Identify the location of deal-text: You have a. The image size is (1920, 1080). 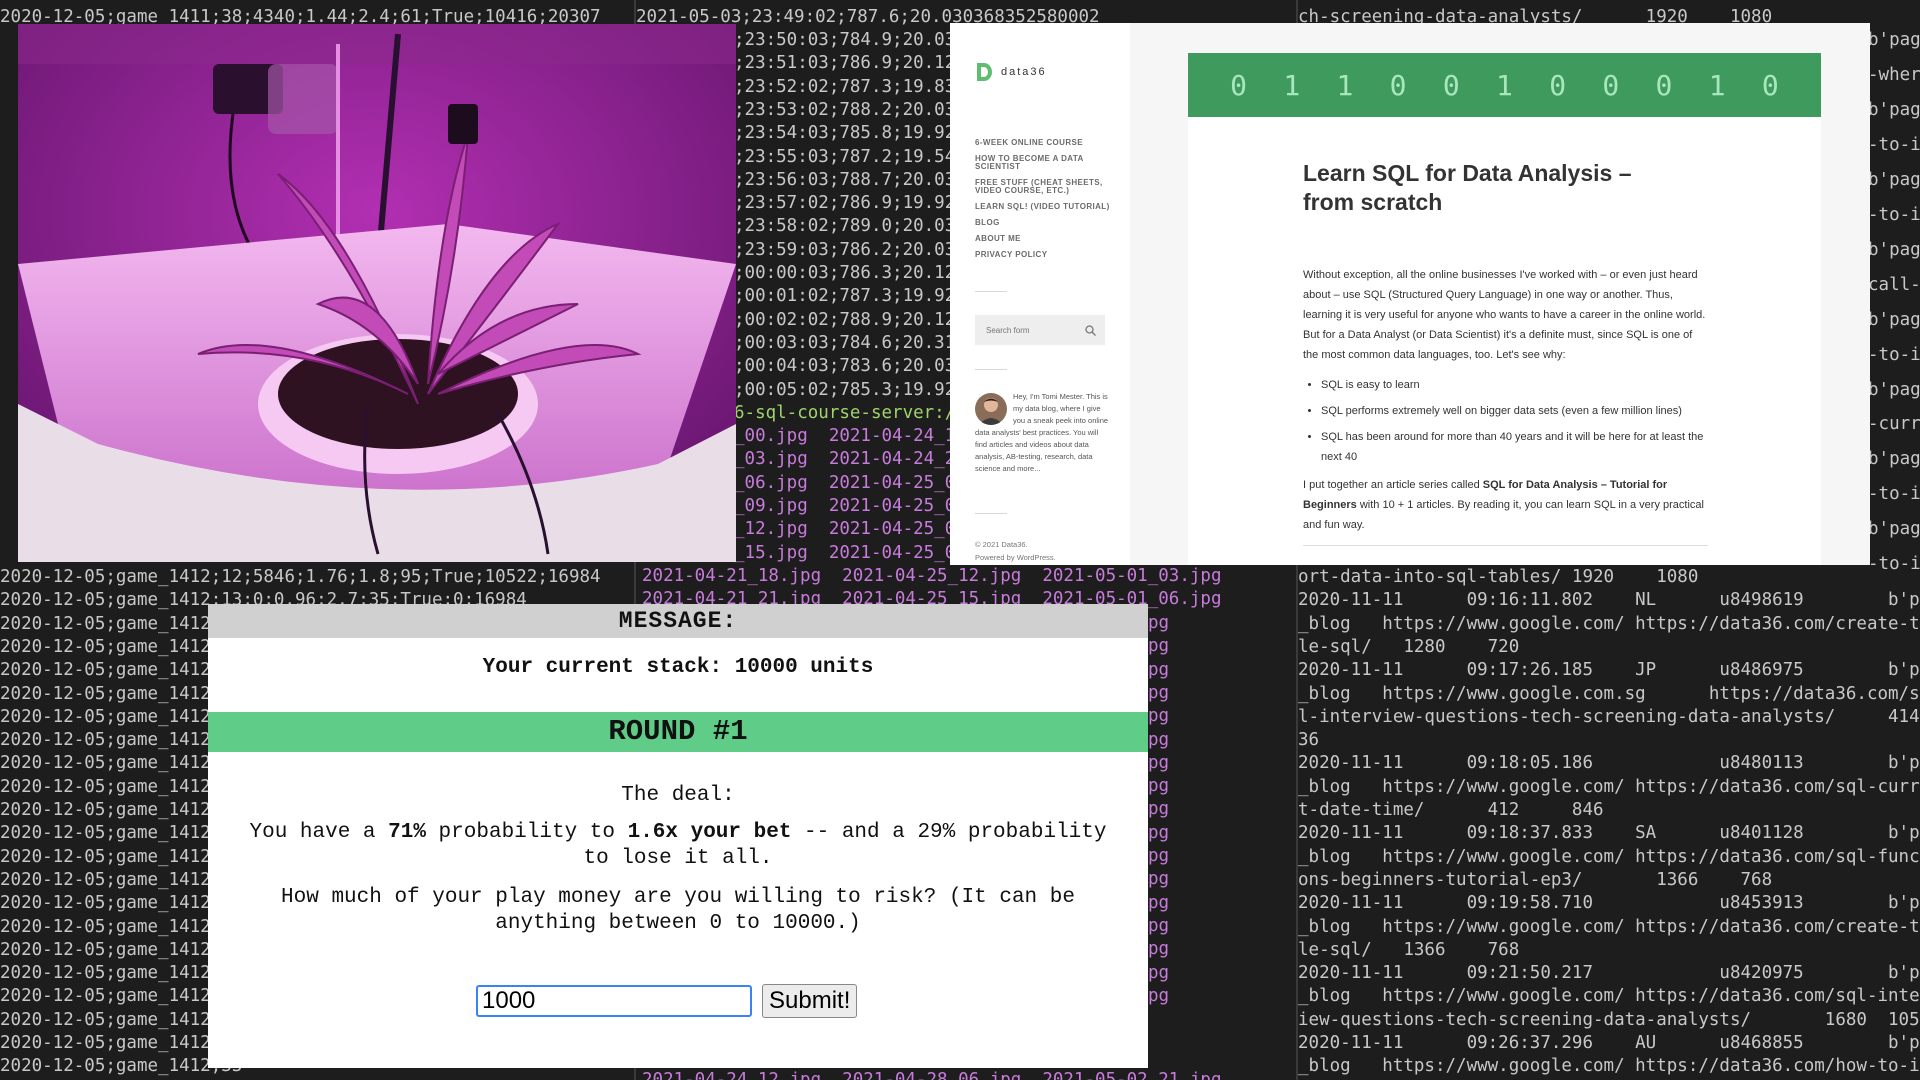
(319, 832).